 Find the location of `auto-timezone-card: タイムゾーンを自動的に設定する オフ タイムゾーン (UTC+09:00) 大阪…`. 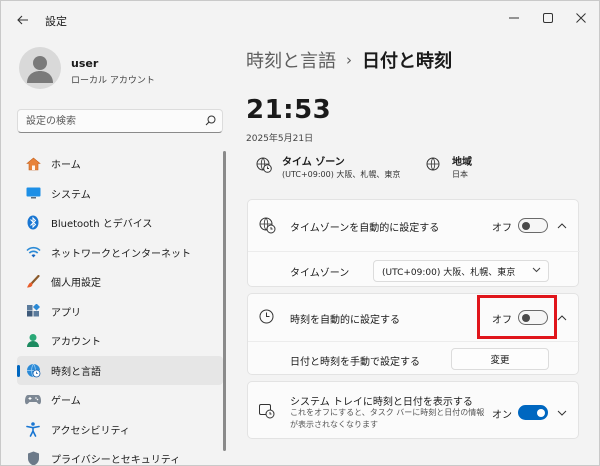

auto-timezone-card: タイムゾーンを自動的に設定する オフ タイムゾーン (UTC+09:00) 大阪… is located at coordinates (413, 243).